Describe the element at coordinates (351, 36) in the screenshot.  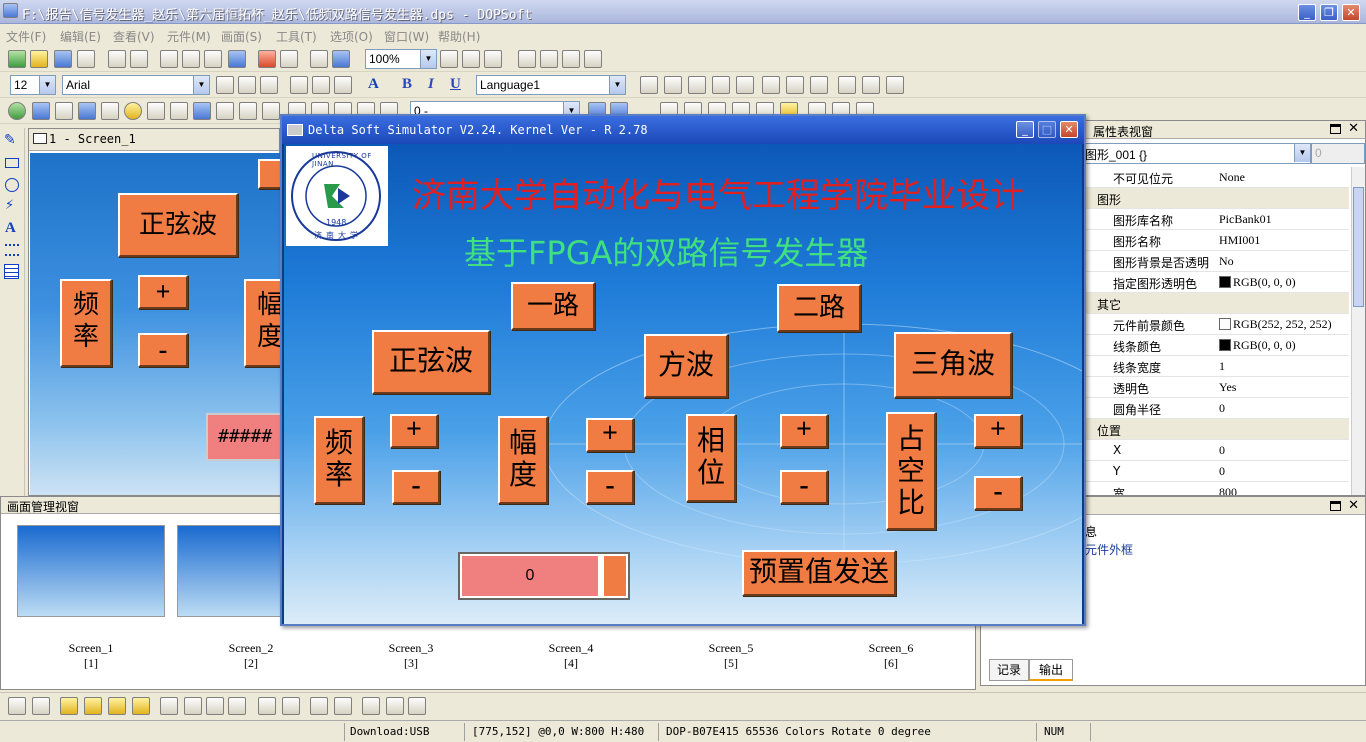
I see `menu-options: 选项(O)` at that location.